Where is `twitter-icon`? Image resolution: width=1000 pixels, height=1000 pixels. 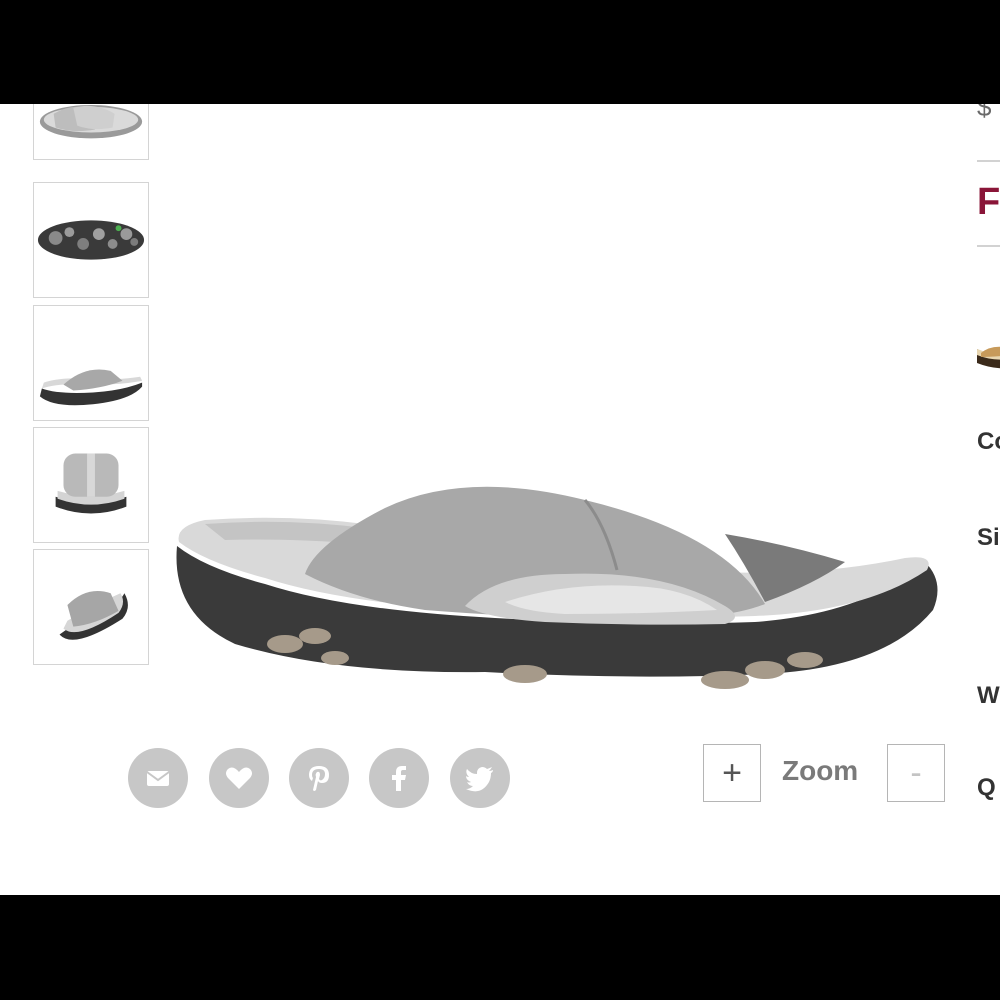
twitter-icon is located at coordinates (479, 779).